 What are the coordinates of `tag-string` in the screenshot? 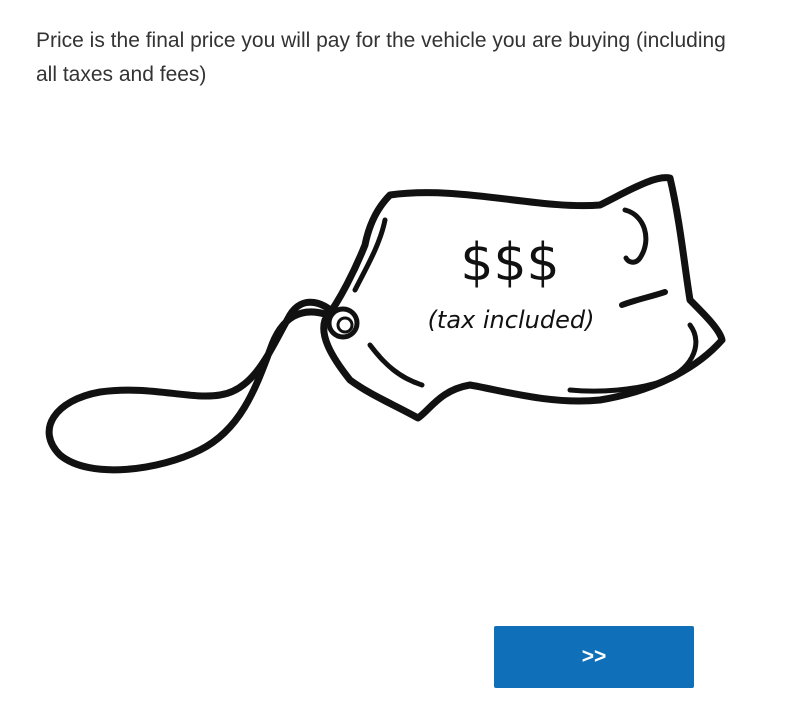 It's located at (194, 386).